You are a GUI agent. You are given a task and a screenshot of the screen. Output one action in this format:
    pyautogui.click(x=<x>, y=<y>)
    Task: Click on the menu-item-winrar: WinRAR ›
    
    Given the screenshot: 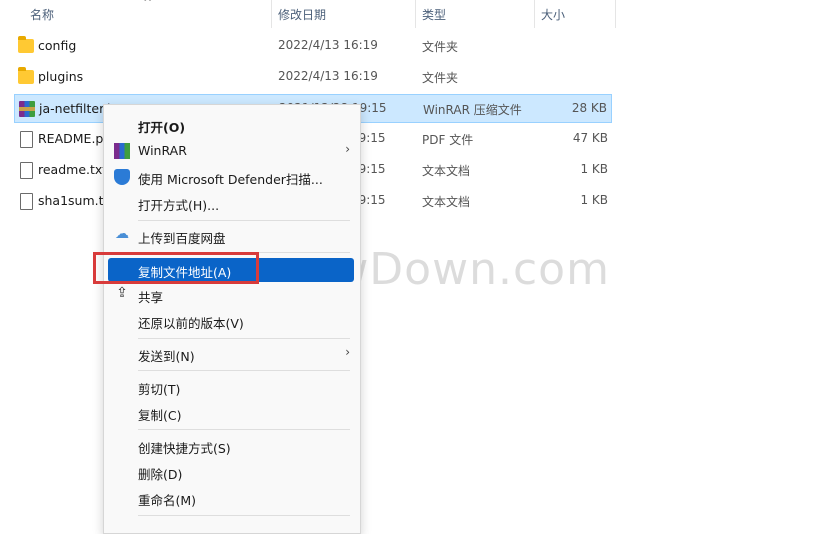 What is the action you would take?
    pyautogui.click(x=232, y=151)
    